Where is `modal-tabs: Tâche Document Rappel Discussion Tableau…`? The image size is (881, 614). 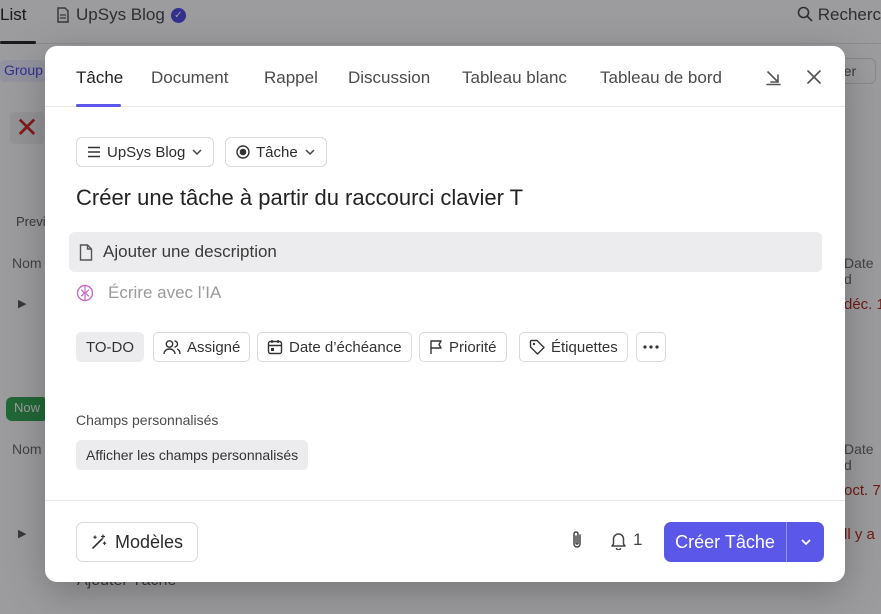 modal-tabs: Tâche Document Rappel Discussion Tableau… is located at coordinates (445, 76).